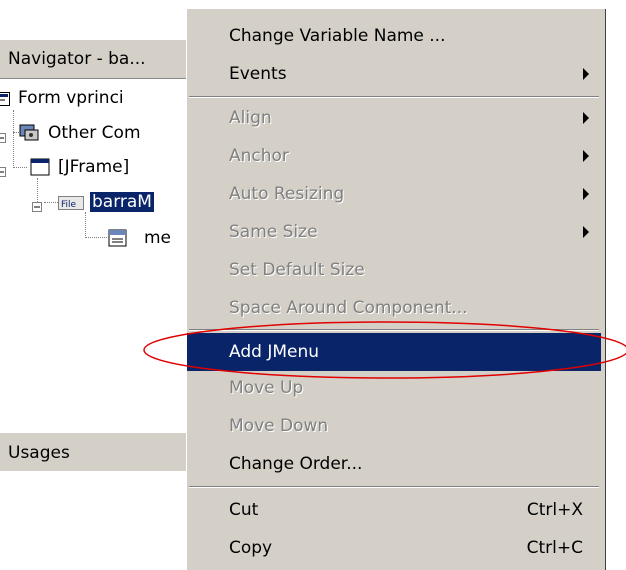 The image size is (626, 570). Describe the element at coordinates (287, 194) in the screenshot. I see `menu-item-label: Auto Resizing` at that location.